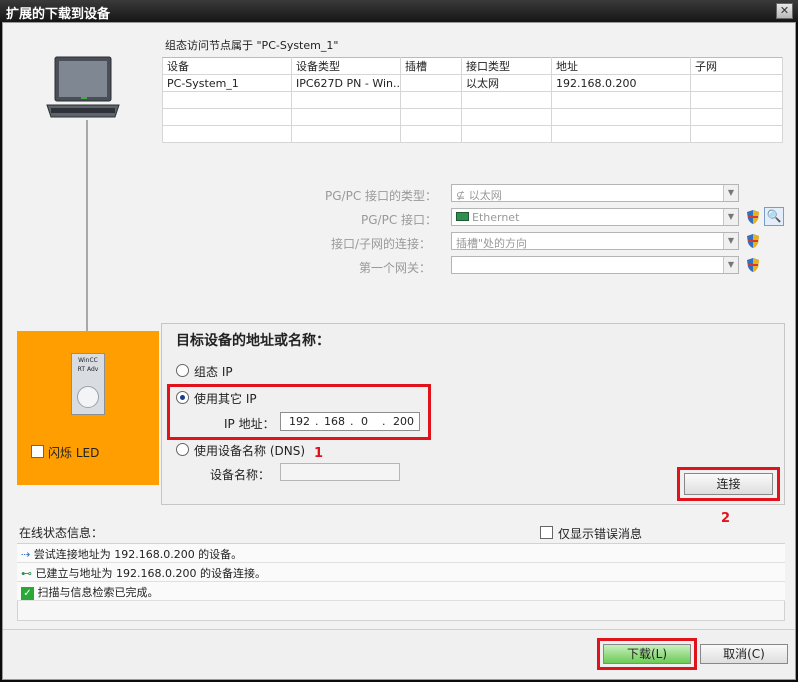 Image resolution: width=798 pixels, height=682 pixels. Describe the element at coordinates (37, 451) in the screenshot. I see `flash-led-checkbox` at that location.